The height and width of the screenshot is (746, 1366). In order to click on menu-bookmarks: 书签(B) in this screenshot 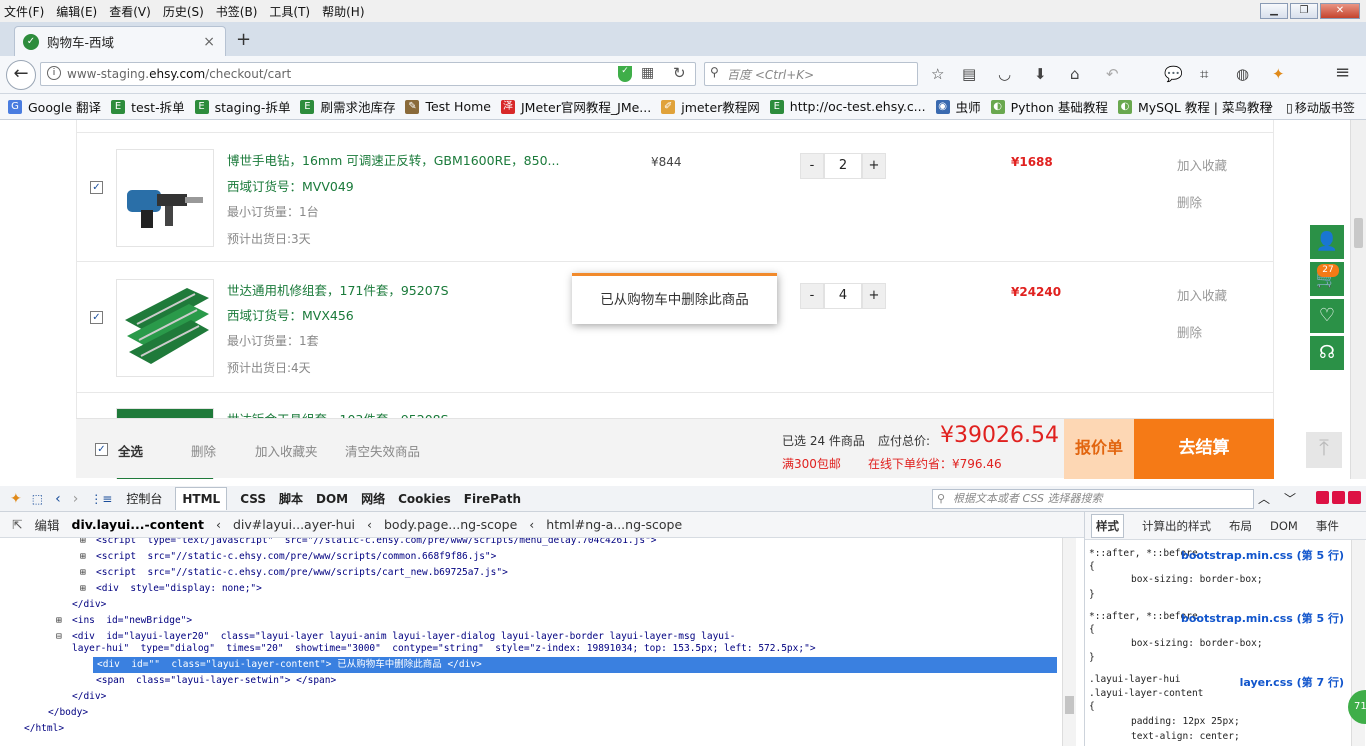, I will do `click(237, 11)`.